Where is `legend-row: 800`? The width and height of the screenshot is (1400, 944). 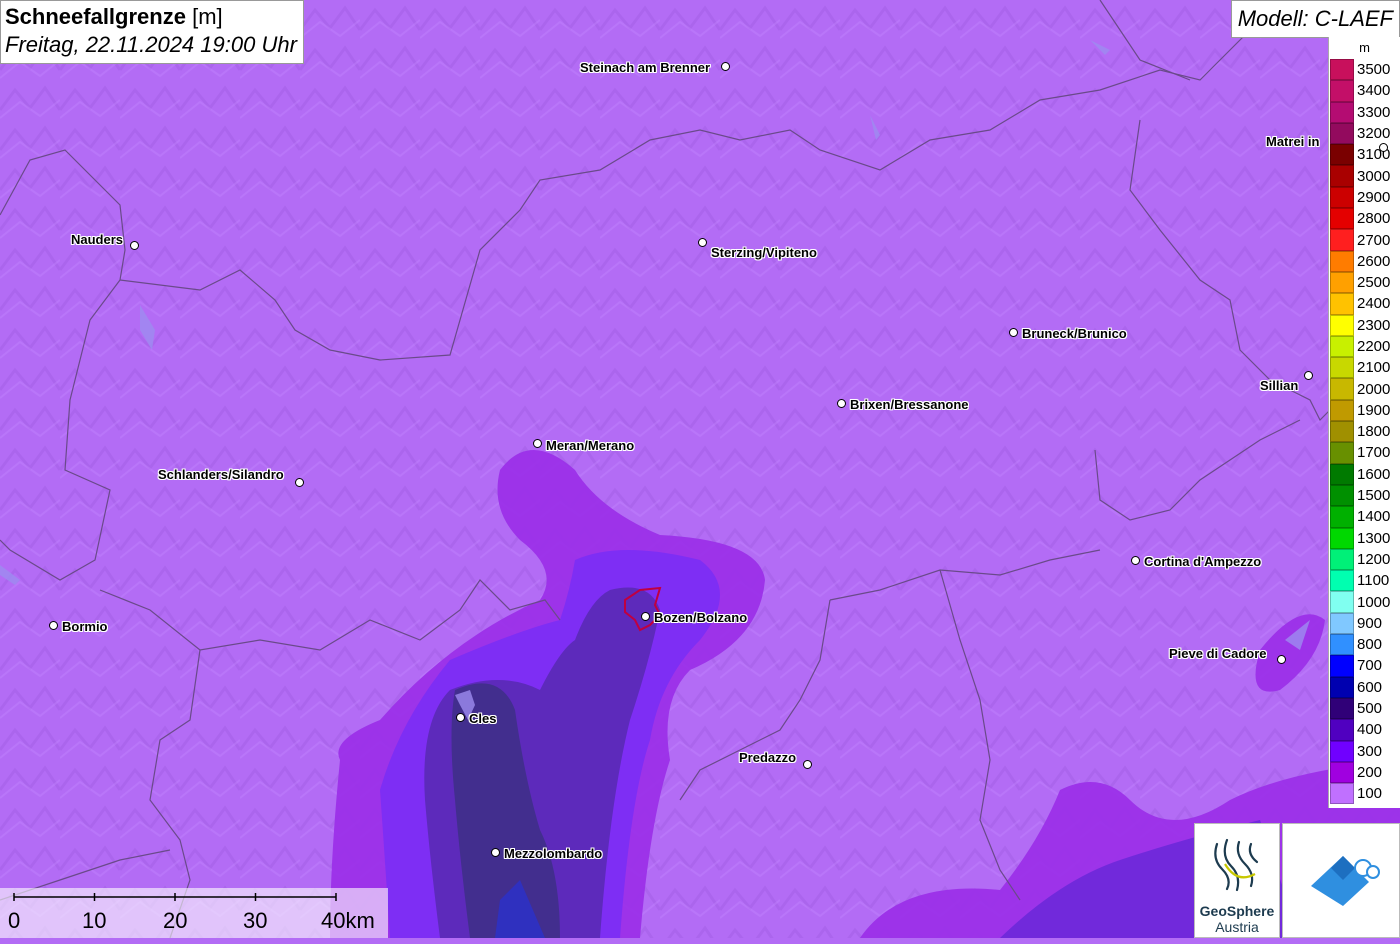 legend-row: 800 is located at coordinates (1364, 645).